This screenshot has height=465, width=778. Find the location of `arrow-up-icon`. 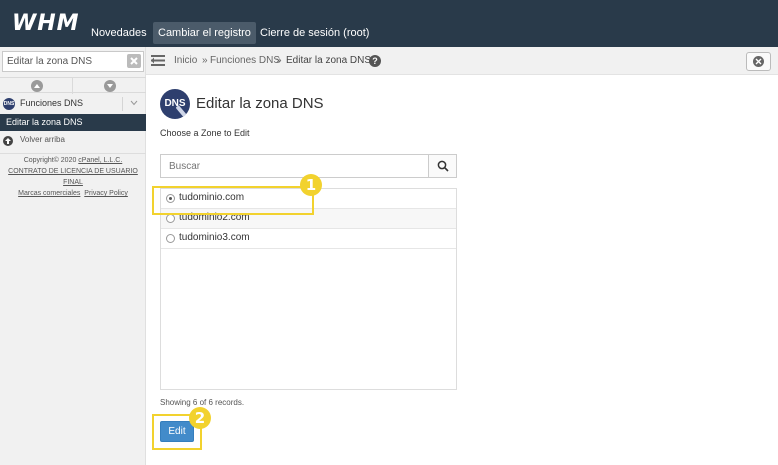

arrow-up-icon is located at coordinates (8, 141).